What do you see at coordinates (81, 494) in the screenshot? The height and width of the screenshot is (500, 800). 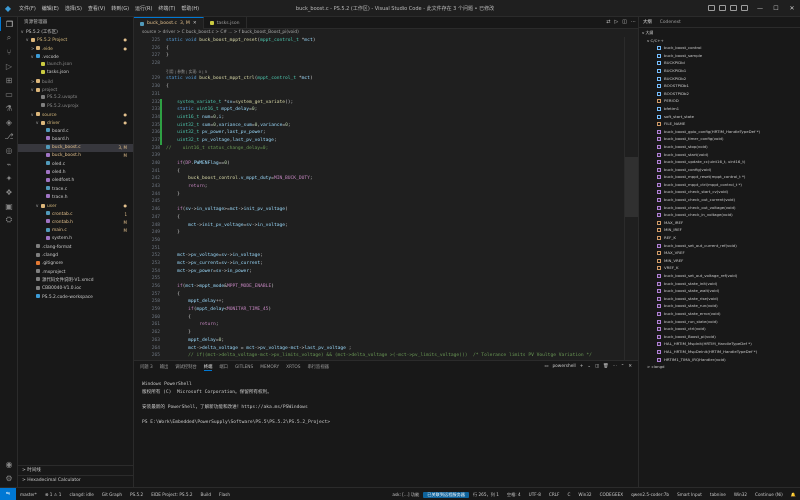 I see `status-item: clangd: idle` at bounding box center [81, 494].